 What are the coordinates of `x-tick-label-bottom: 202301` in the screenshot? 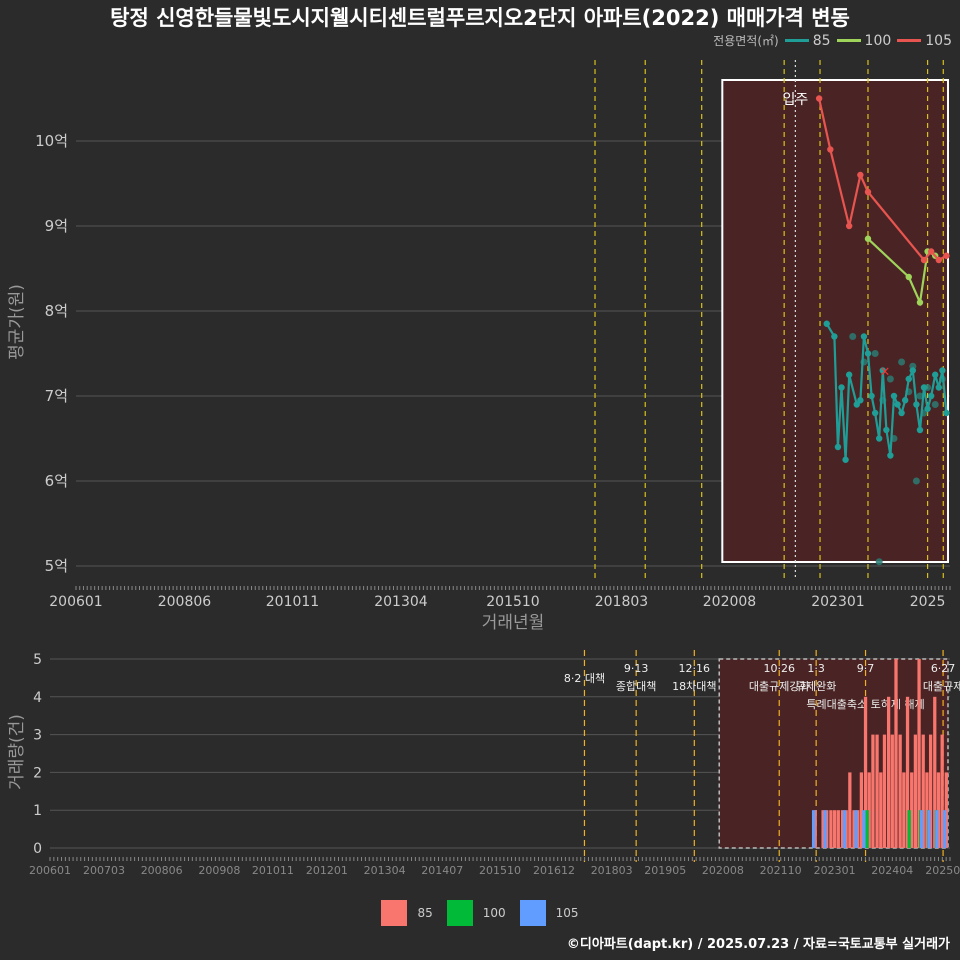 It's located at (835, 870).